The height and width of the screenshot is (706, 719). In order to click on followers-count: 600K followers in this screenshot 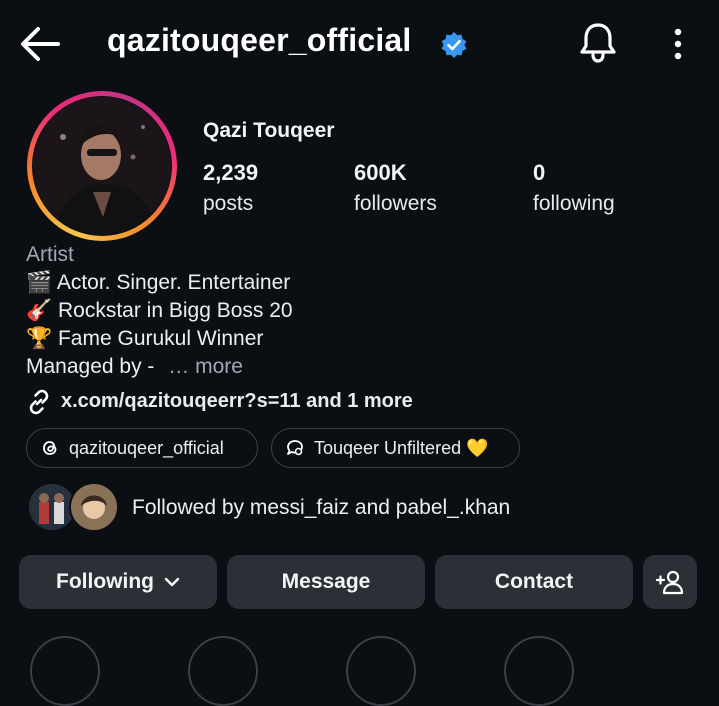, I will do `click(395, 188)`.